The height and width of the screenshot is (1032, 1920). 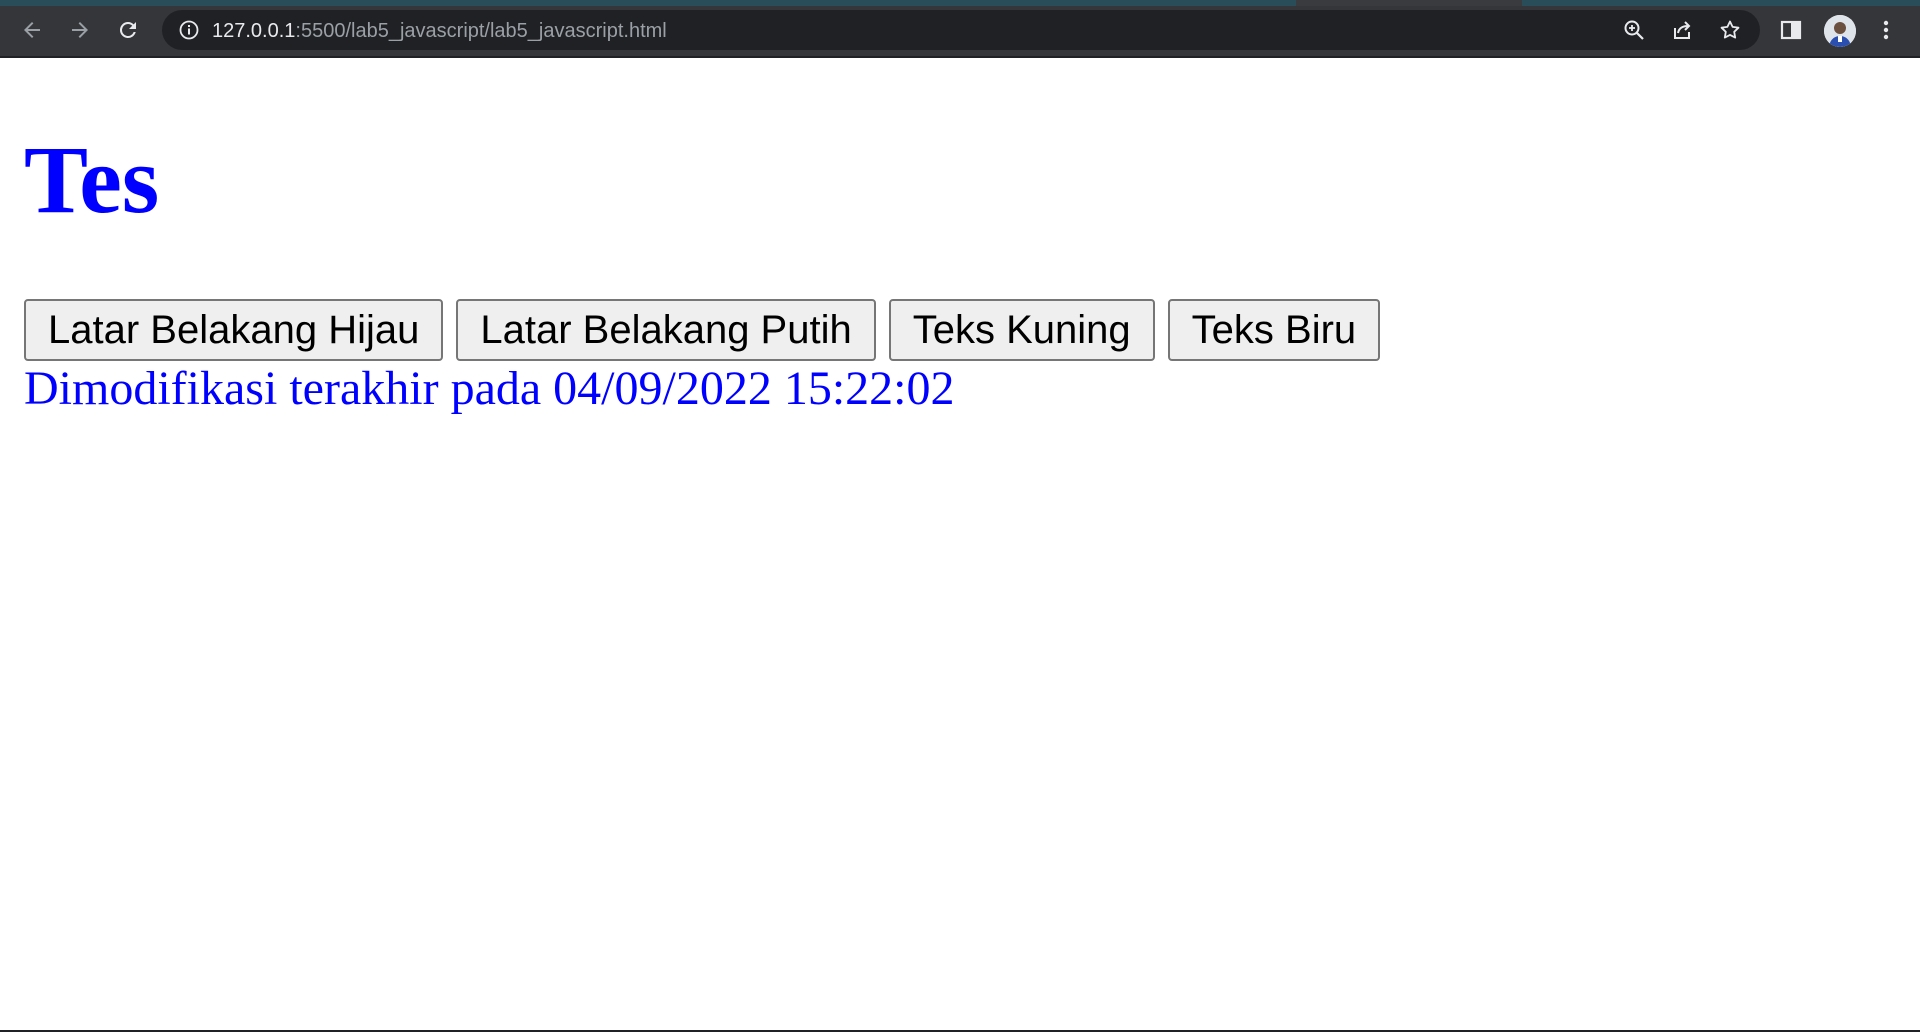 What do you see at coordinates (189, 30) in the screenshot?
I see `info-icon` at bounding box center [189, 30].